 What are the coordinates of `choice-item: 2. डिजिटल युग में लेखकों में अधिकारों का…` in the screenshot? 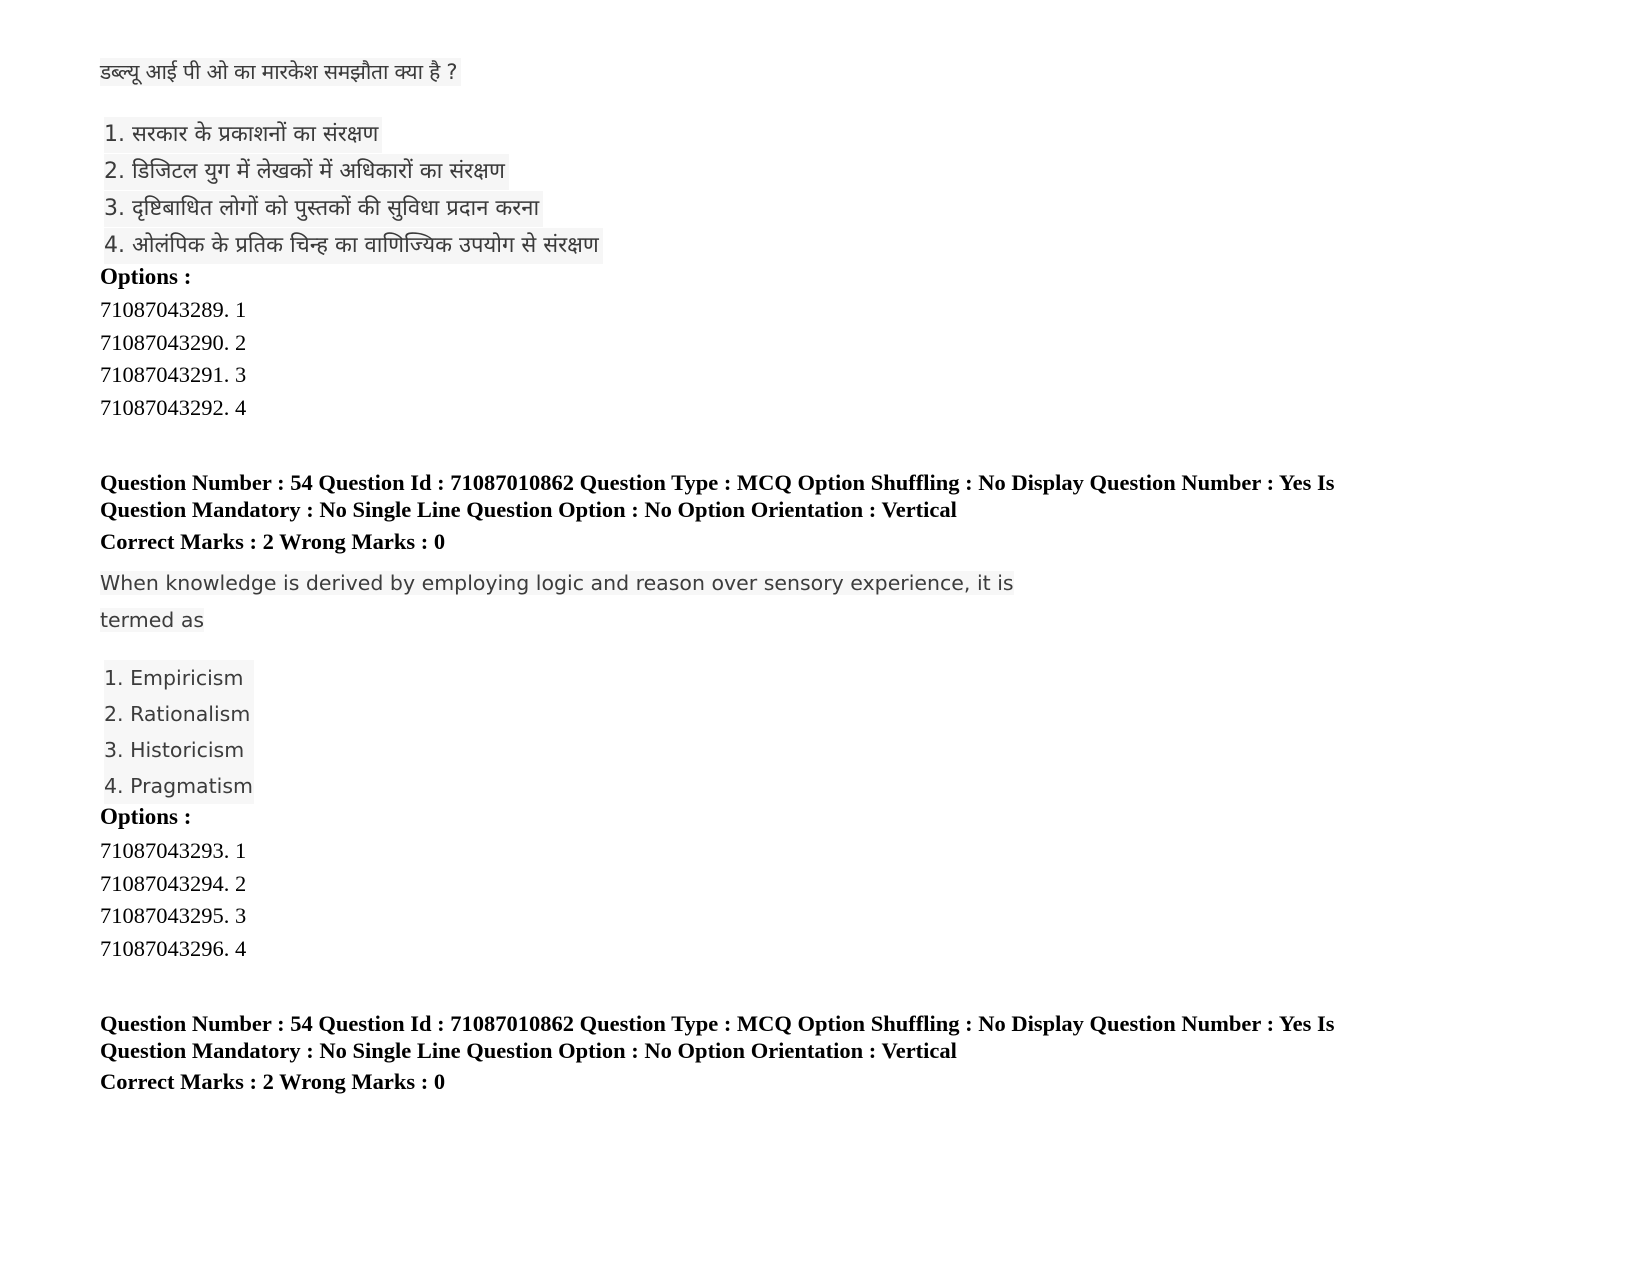 It's located at (353, 171).